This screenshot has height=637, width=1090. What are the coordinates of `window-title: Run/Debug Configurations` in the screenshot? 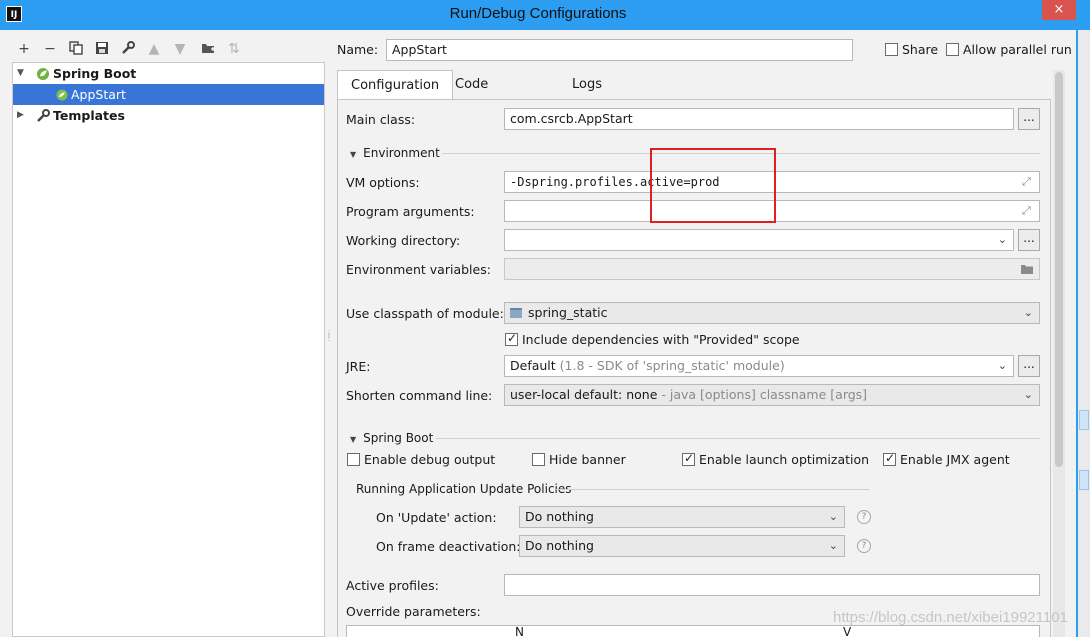 It's located at (538, 13).